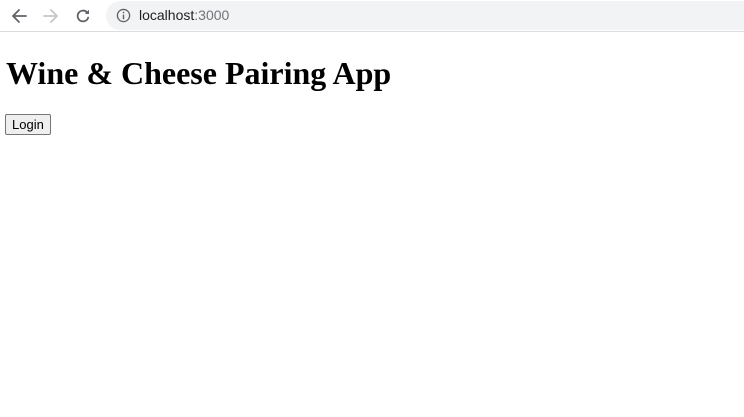 The image size is (744, 417). I want to click on reload-button, so click(83, 16).